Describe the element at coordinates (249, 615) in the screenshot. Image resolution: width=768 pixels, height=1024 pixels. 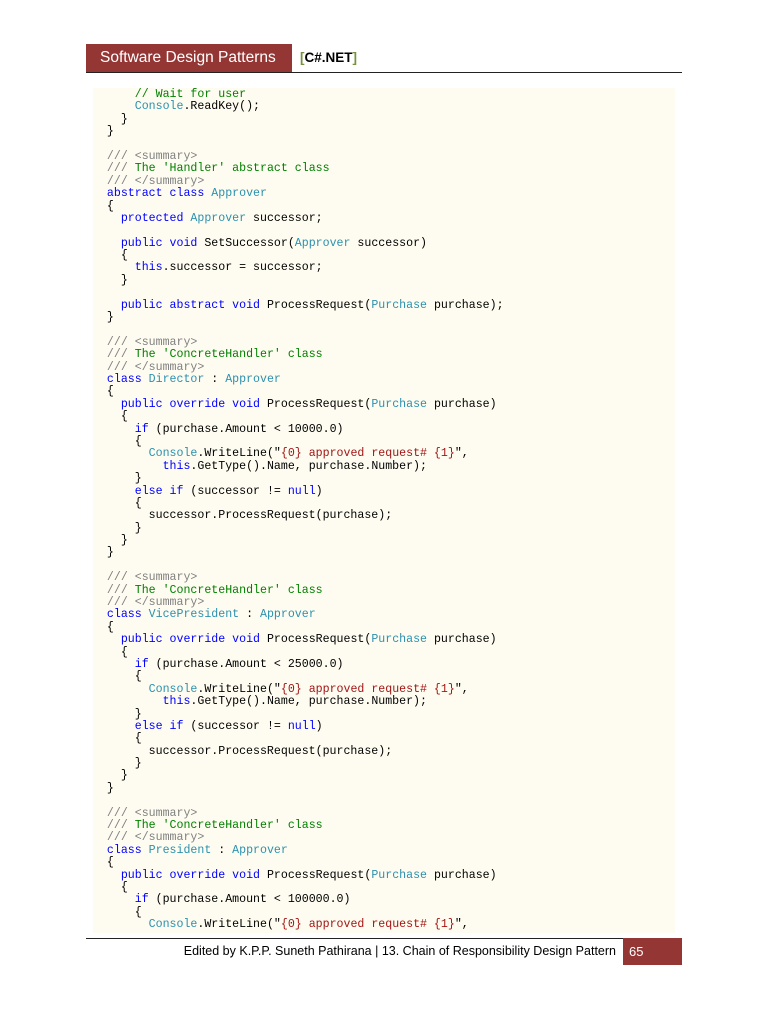
I see `code-token: :` at that location.